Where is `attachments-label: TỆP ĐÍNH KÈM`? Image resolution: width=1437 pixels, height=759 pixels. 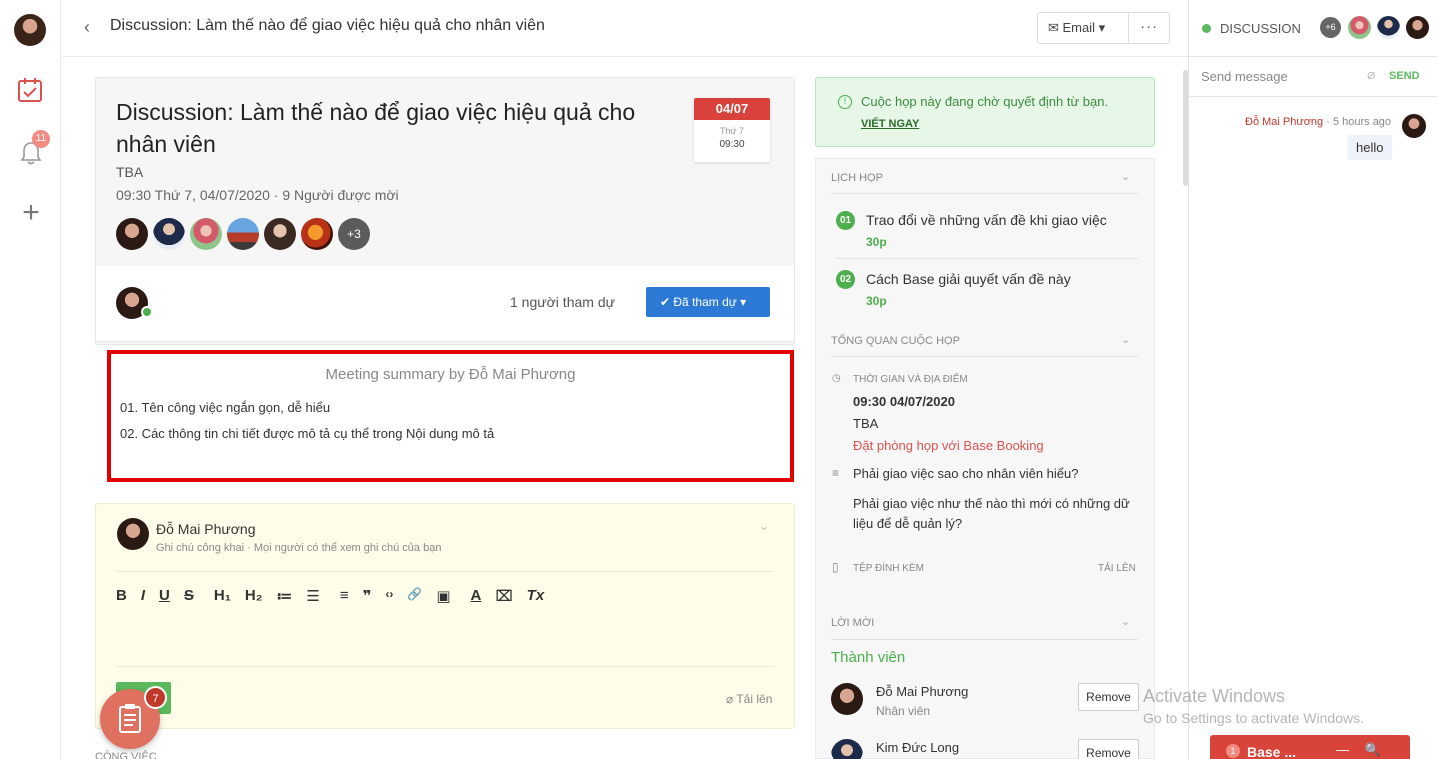 attachments-label: TỆP ĐÍNH KÈM is located at coordinates (888, 568).